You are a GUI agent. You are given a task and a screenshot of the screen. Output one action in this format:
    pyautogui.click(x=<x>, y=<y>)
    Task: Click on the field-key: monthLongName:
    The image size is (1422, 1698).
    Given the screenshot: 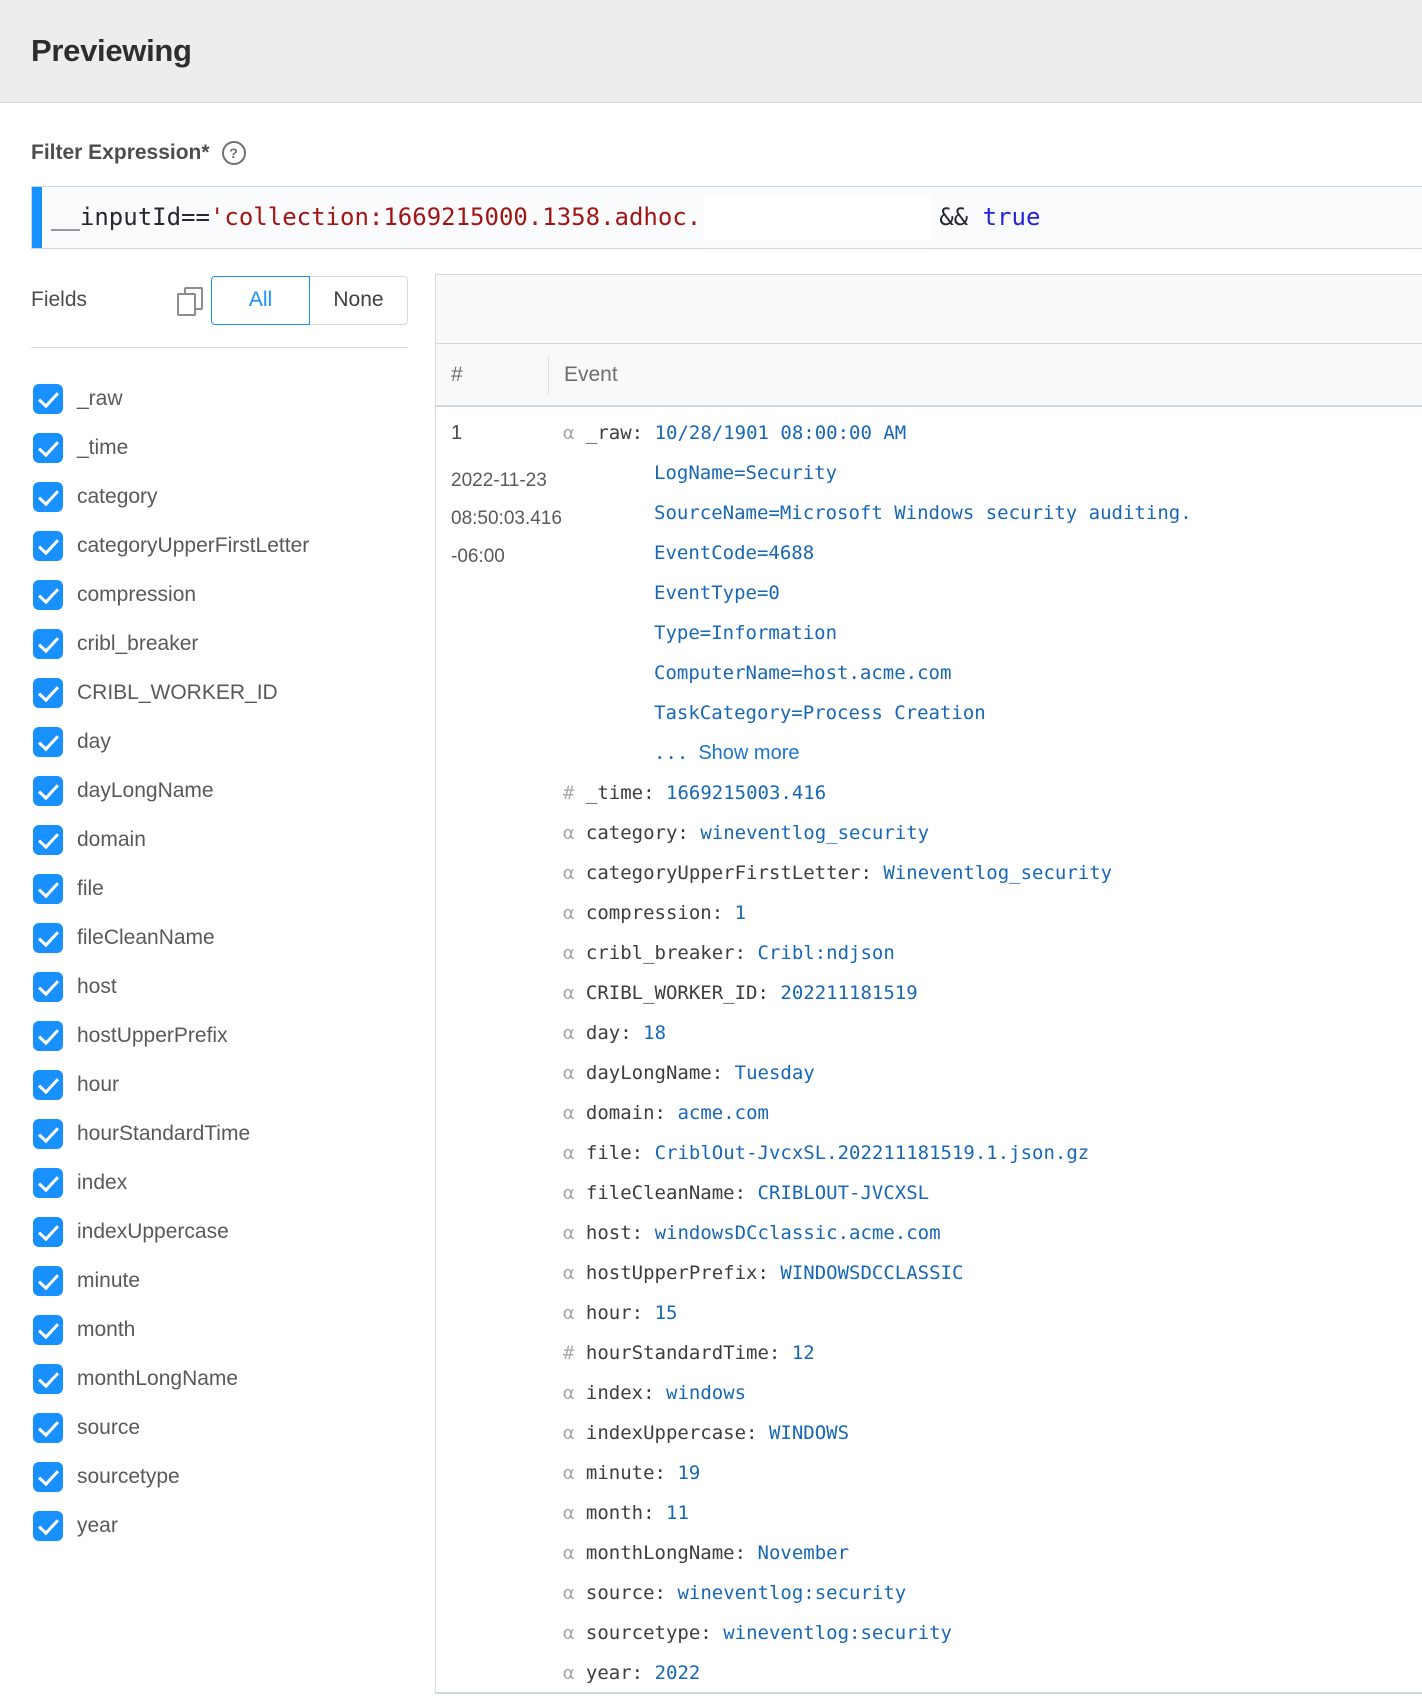 What is the action you would take?
    pyautogui.click(x=666, y=1553)
    